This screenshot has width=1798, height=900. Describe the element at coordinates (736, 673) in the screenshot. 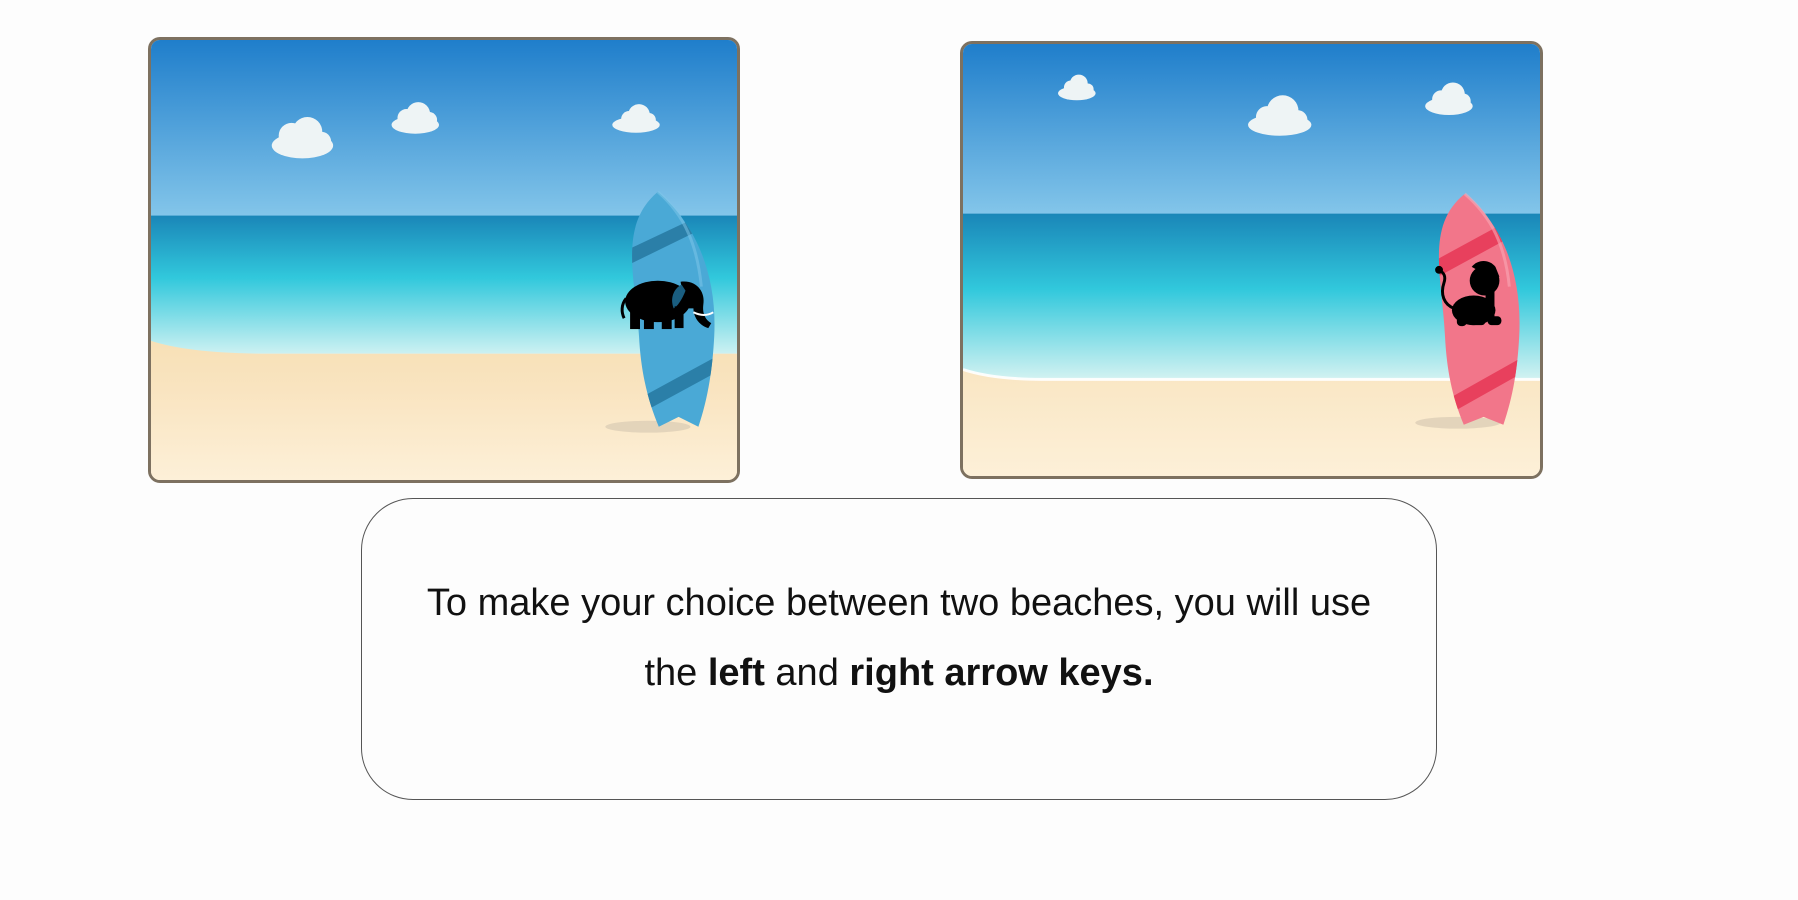

I see `instruction-left-key: left` at that location.